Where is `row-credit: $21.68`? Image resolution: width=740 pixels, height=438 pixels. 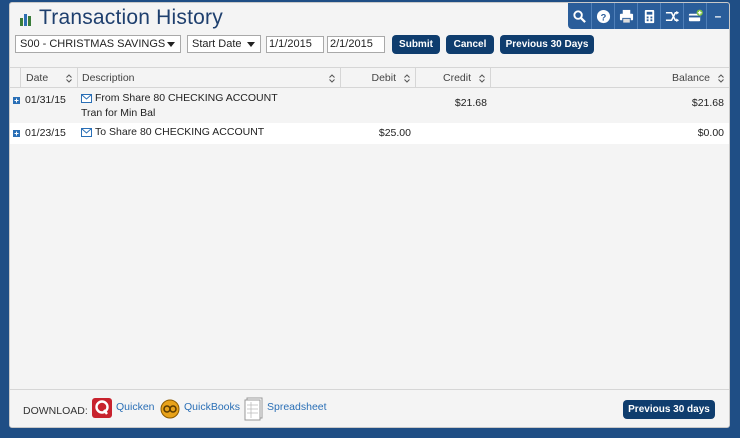 row-credit: $21.68 is located at coordinates (470, 103).